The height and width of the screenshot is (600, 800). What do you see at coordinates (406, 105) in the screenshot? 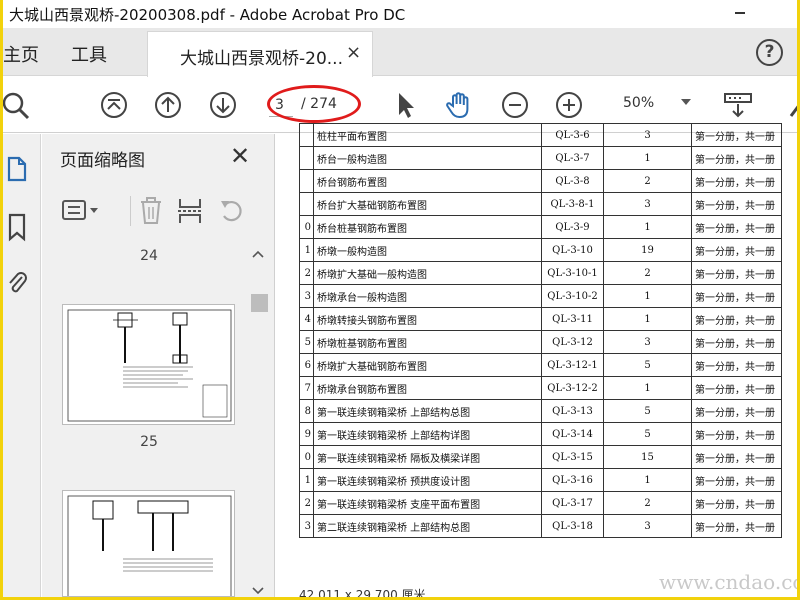
I see `select-arrow-icon` at bounding box center [406, 105].